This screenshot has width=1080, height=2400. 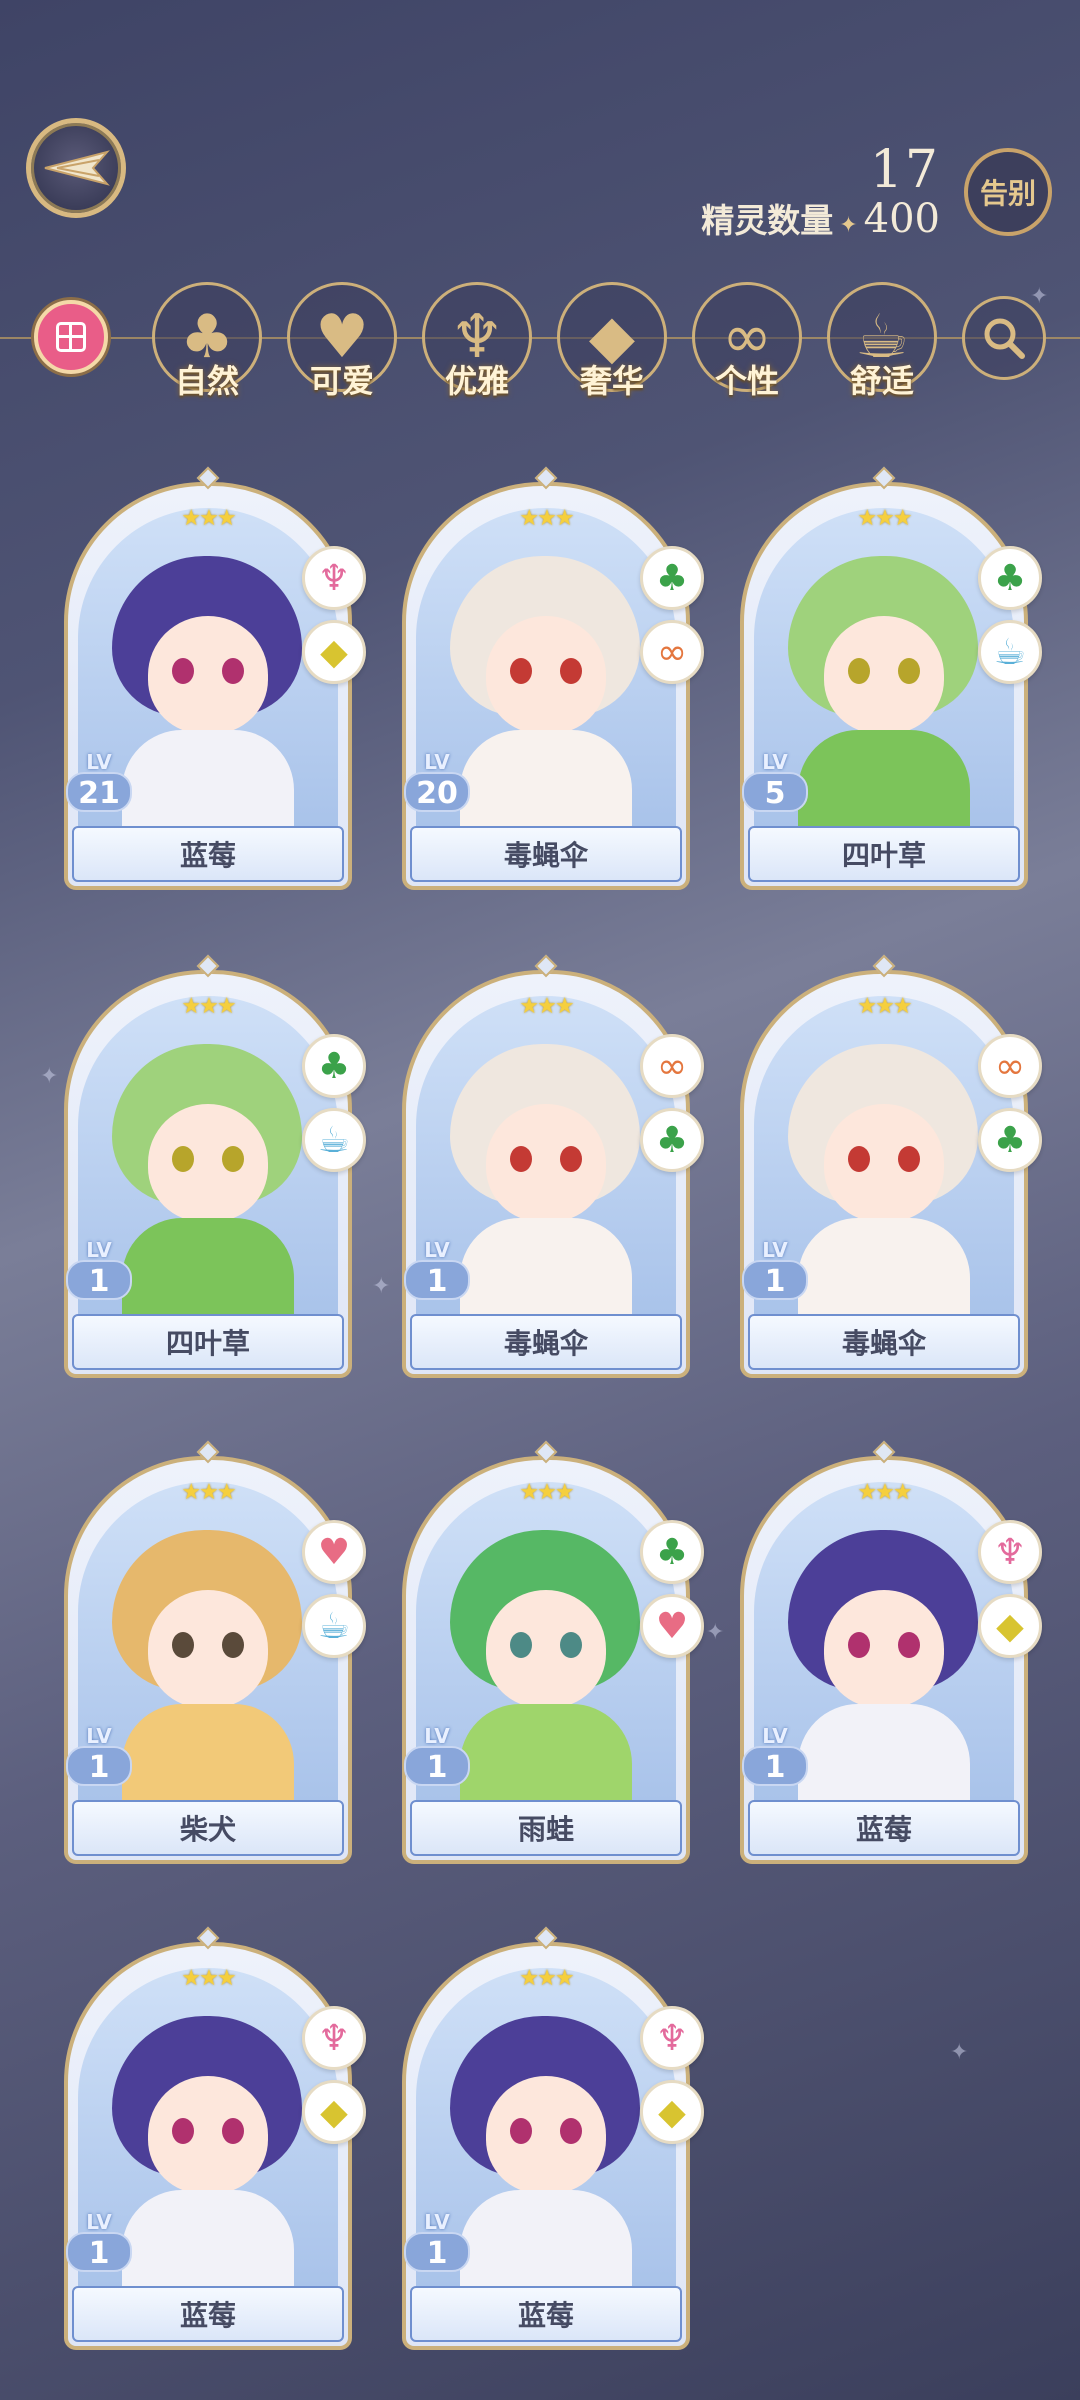 I want to click on grid-icon, so click(x=71, y=337).